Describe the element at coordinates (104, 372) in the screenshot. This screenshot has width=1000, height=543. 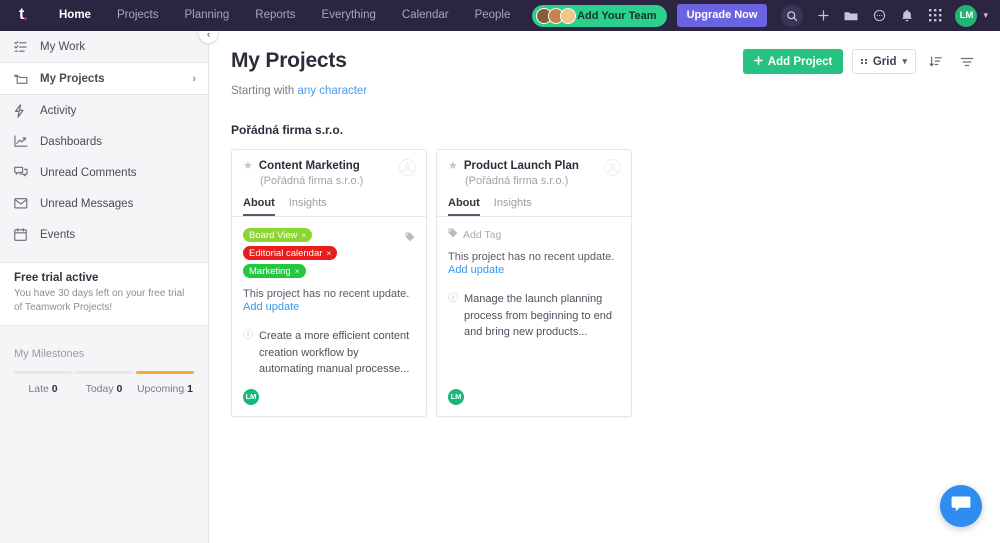
I see `milestones-bars` at that location.